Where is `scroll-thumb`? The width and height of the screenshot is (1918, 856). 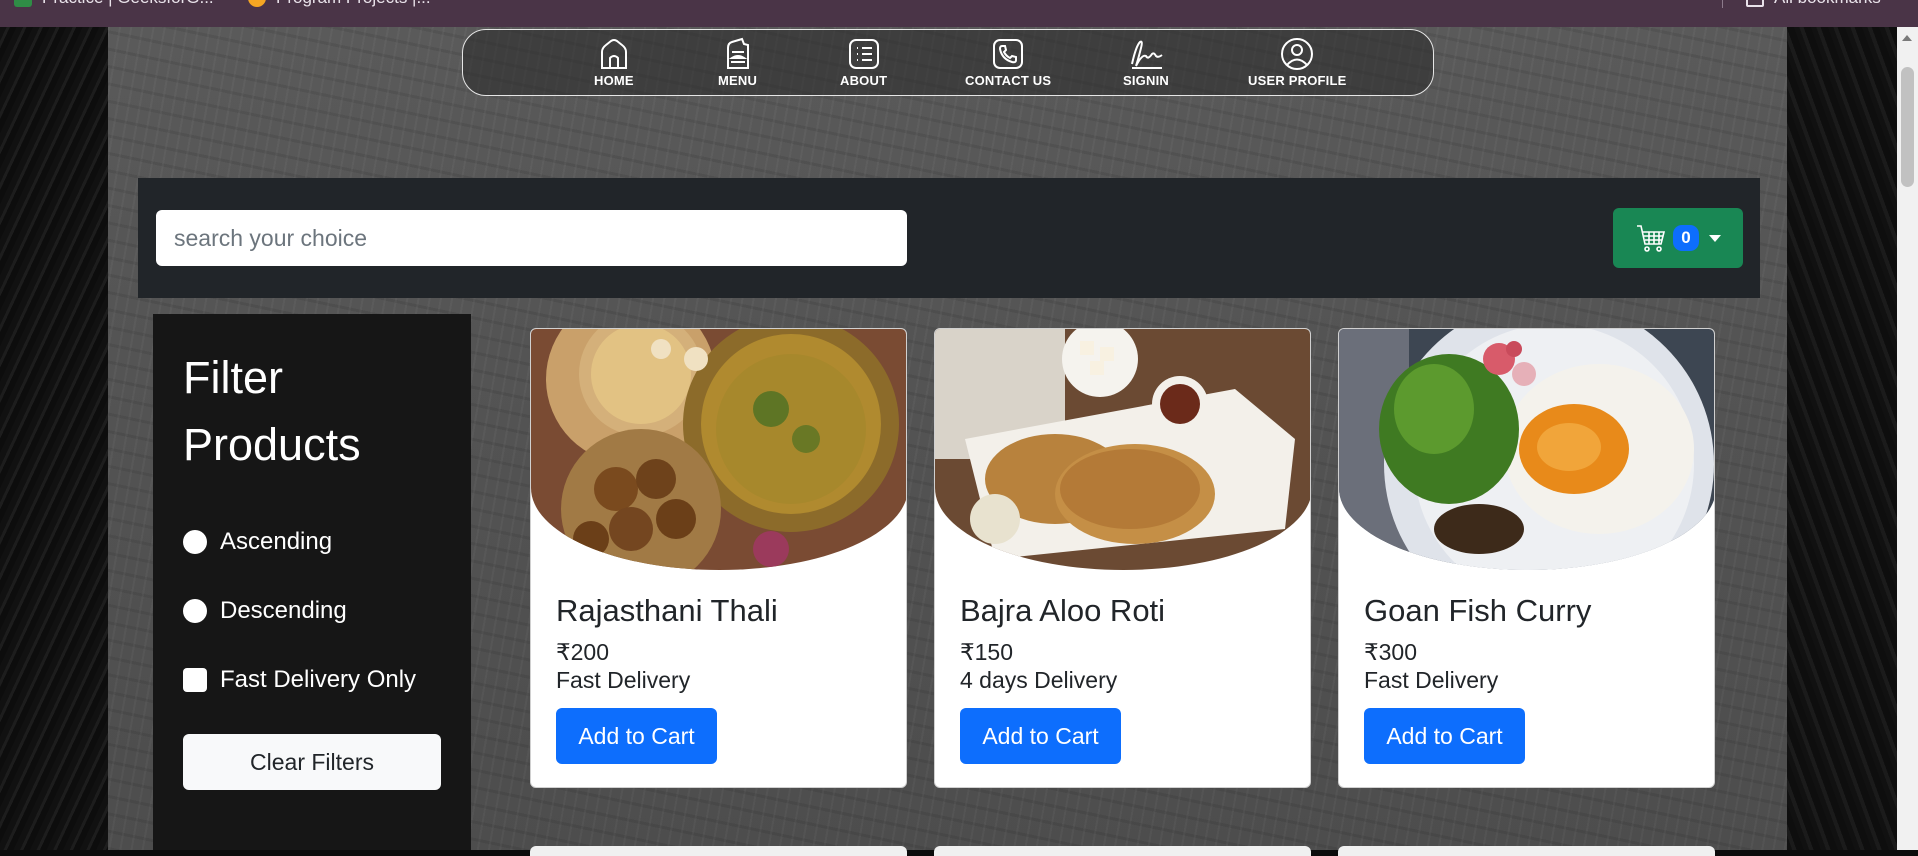
scroll-thumb is located at coordinates (1907, 127).